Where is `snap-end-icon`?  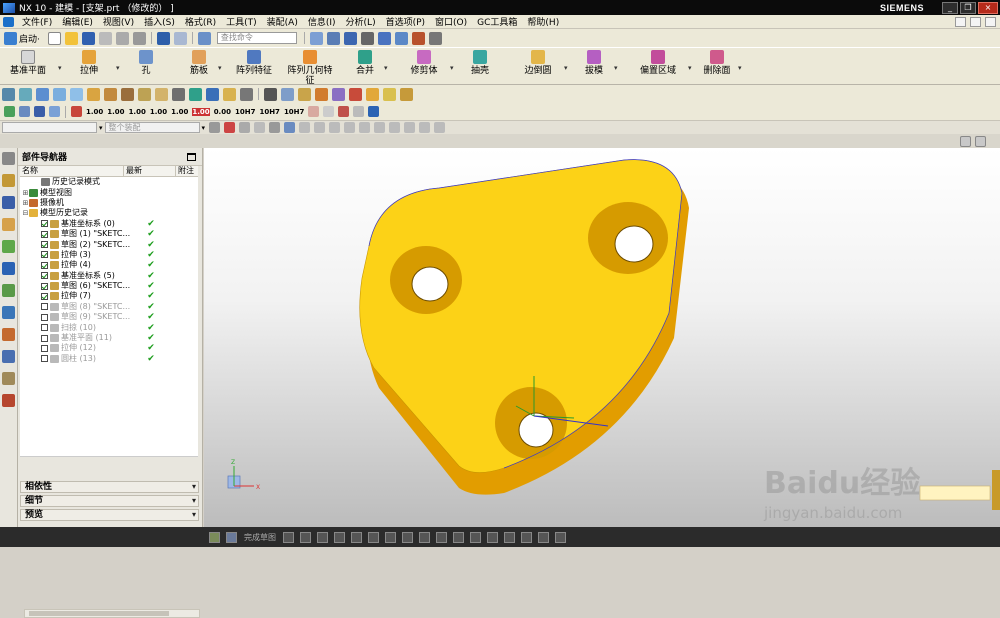
snap-end-icon is located at coordinates (305, 127).